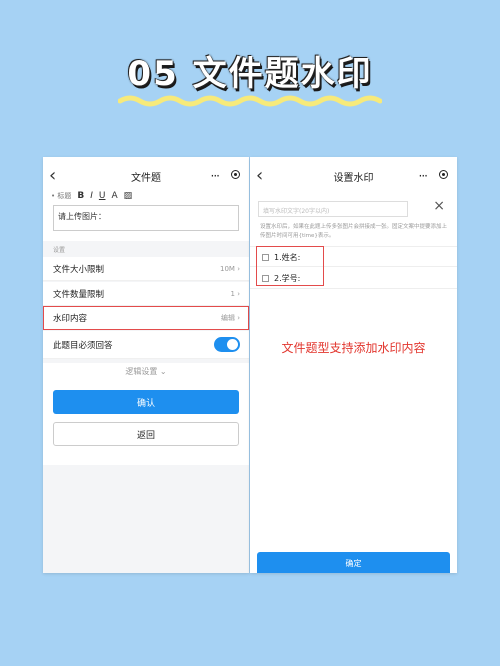 This screenshot has width=500, height=666. Describe the element at coordinates (230, 268) in the screenshot. I see `row-value: 10M ›` at that location.